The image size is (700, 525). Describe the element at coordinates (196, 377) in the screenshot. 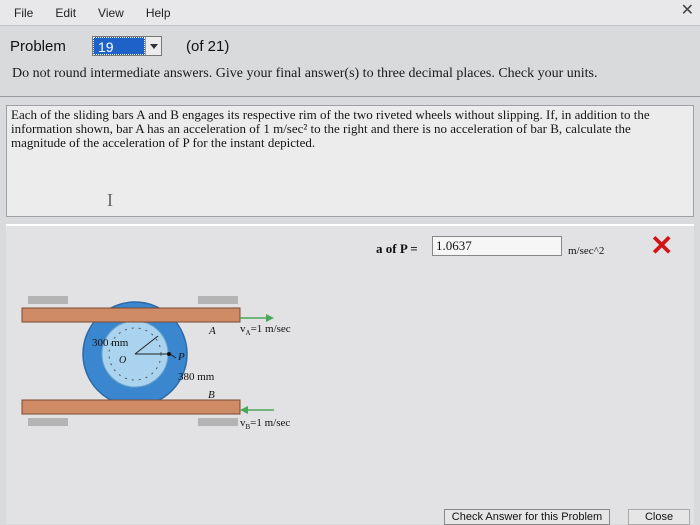

I see `outer-radius-label: 380 mm` at that location.